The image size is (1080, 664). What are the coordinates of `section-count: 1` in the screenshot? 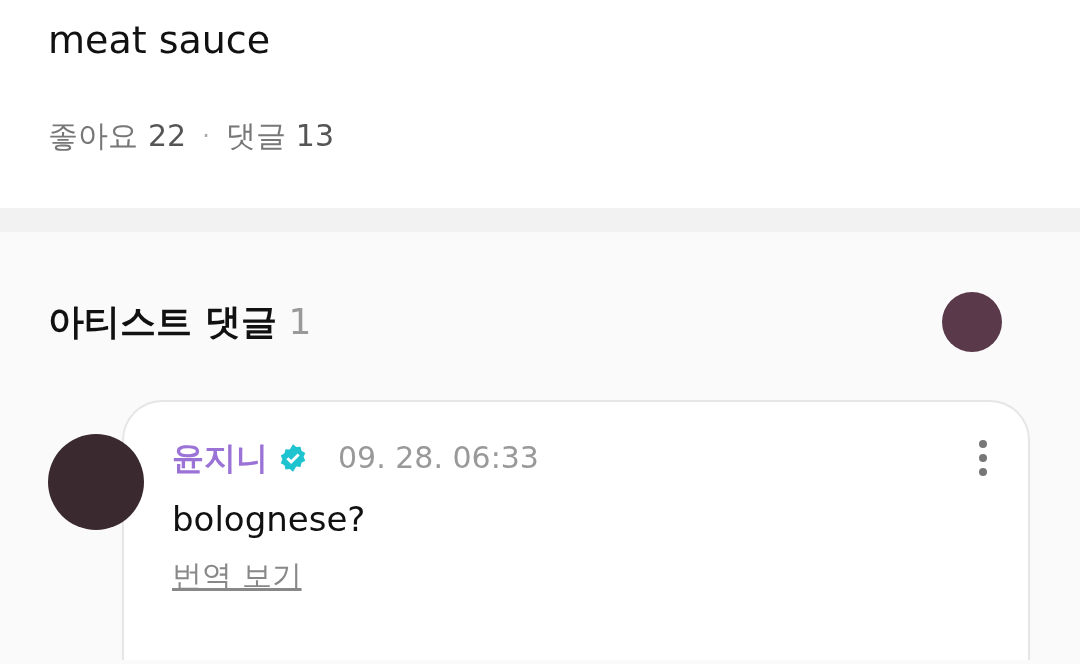 It's located at (300, 322).